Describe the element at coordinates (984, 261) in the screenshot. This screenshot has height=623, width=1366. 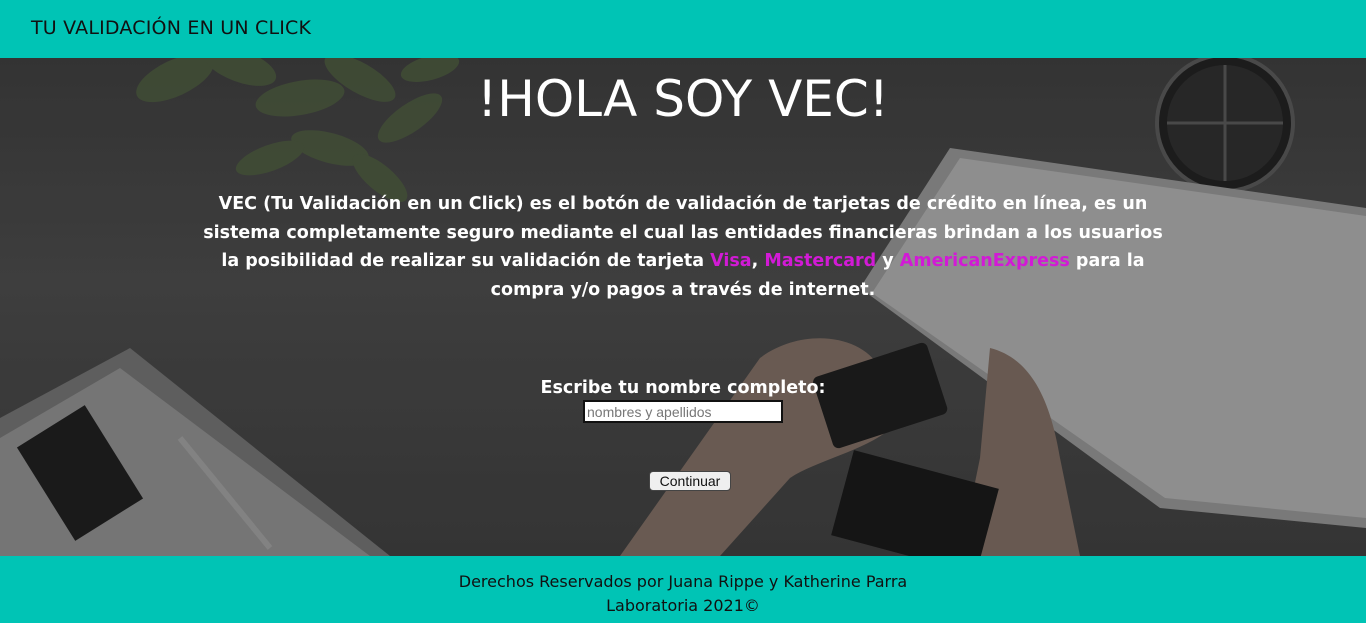
I see `brand-americanexpress: AmericanExpress` at that location.